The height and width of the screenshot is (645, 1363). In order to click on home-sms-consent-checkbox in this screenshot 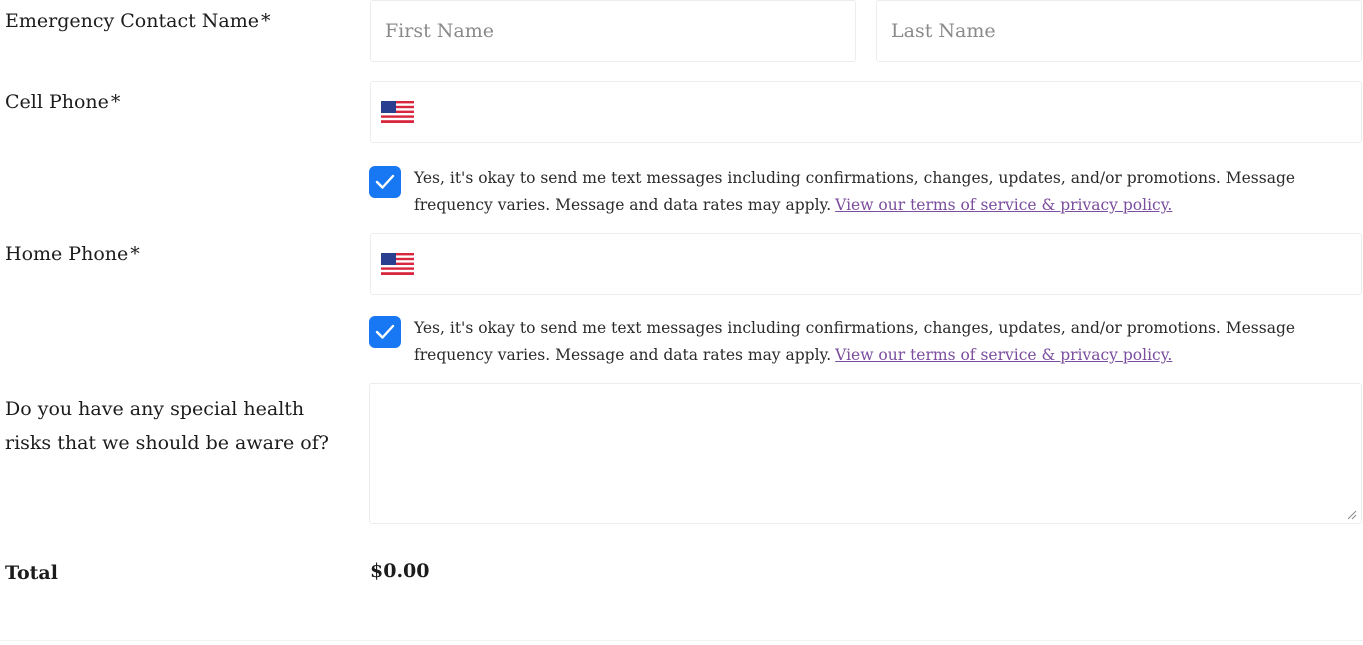, I will do `click(385, 332)`.